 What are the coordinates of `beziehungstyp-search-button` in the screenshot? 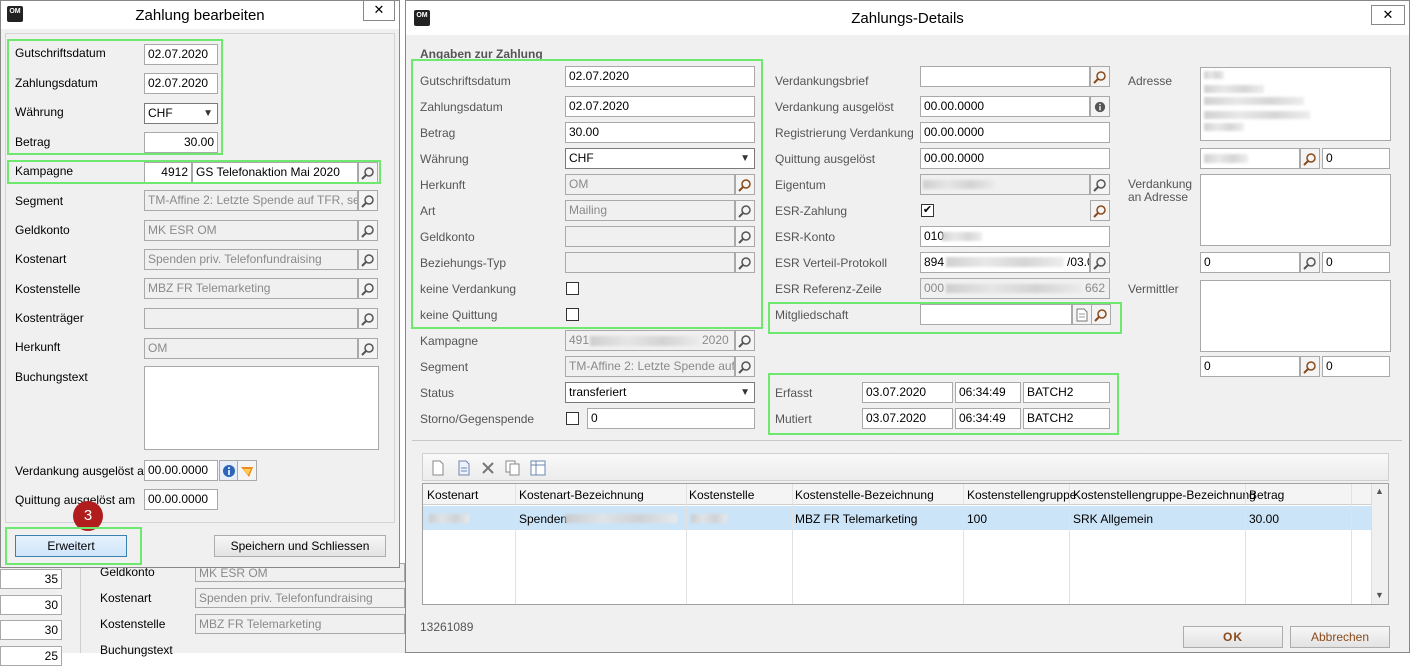 It's located at (745, 262).